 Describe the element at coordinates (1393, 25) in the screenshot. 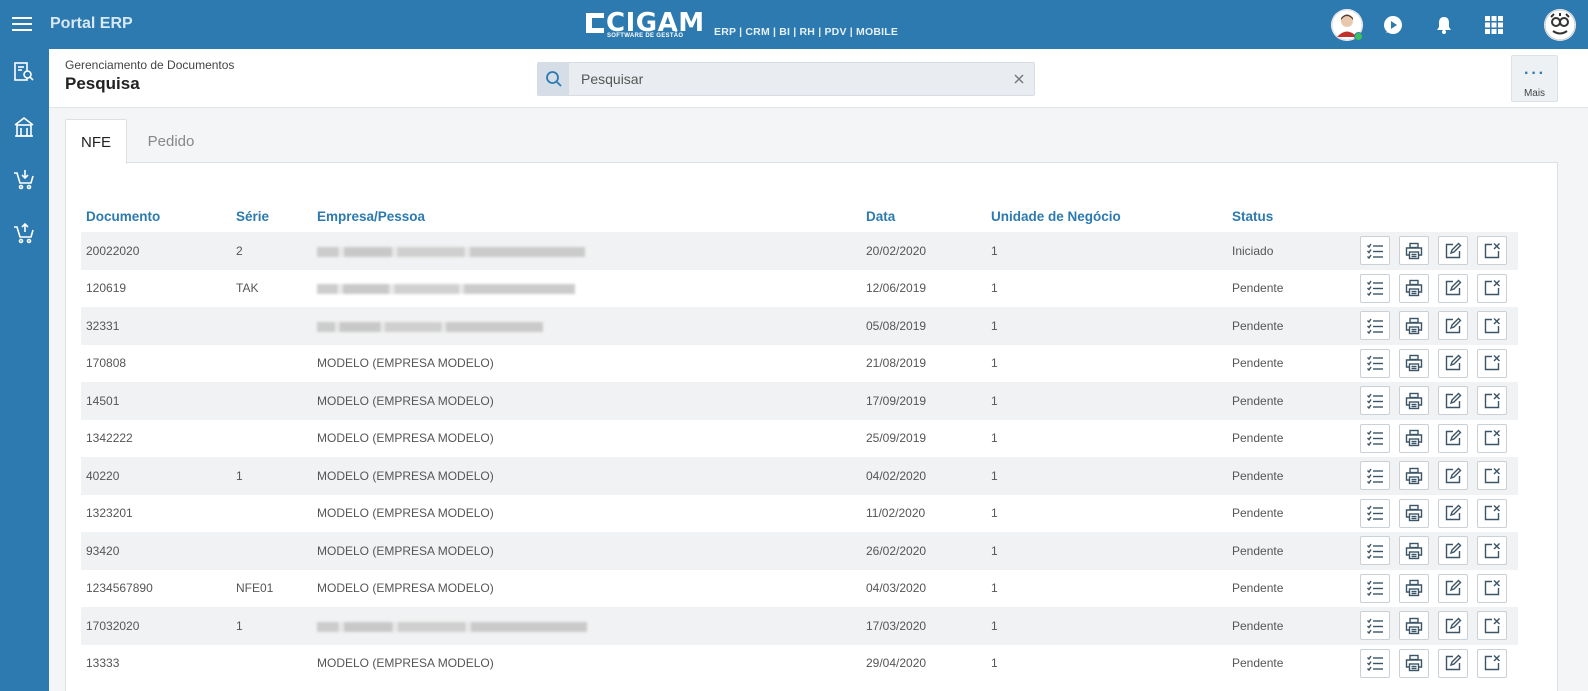

I see `play-icon` at that location.